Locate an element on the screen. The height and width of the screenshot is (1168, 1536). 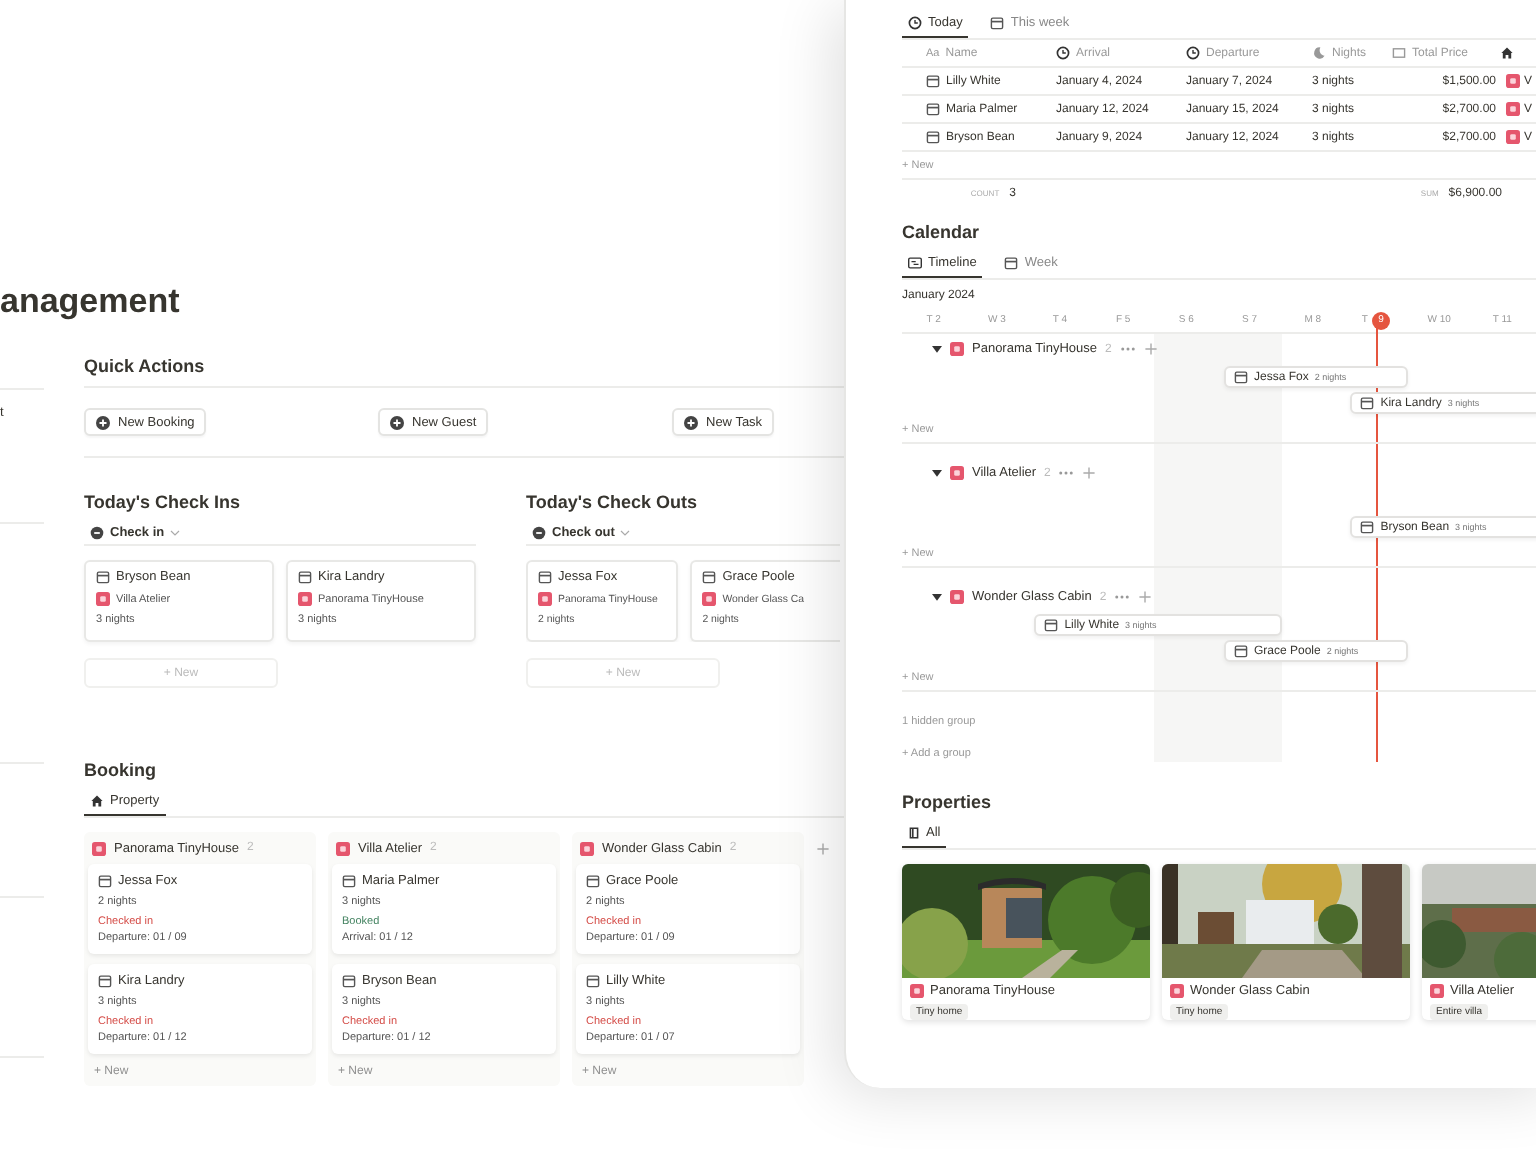
section-title: Today's Check Ins is located at coordinates (163, 502).